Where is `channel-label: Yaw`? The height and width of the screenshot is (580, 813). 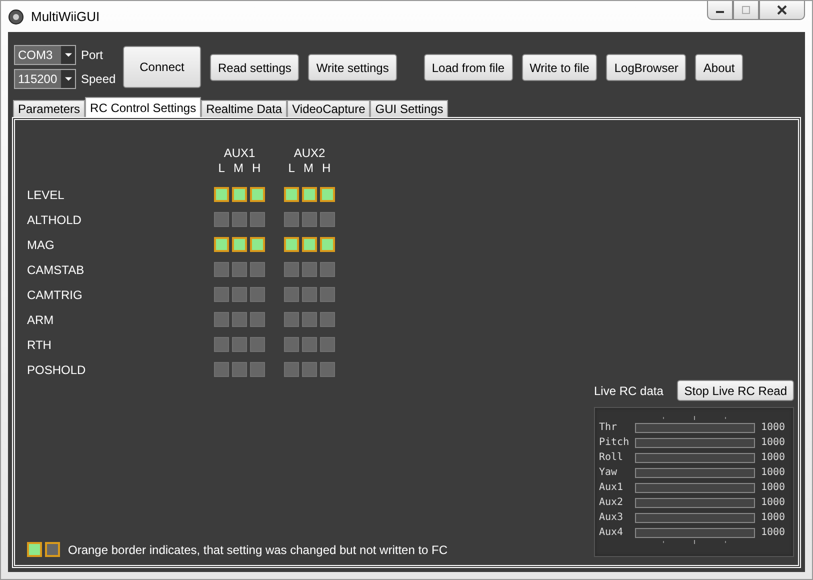 channel-label: Yaw is located at coordinates (608, 472).